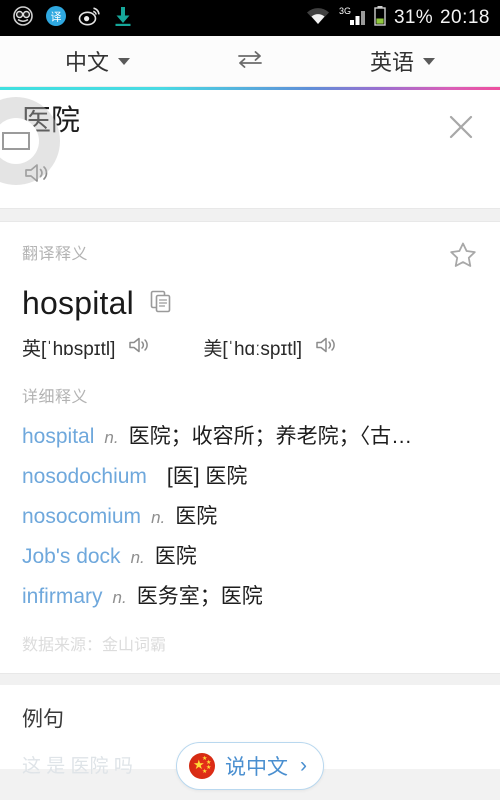 The image size is (500, 800). I want to click on phonetic-us-text: 美[ˈhɑːspɪtl], so click(252, 349).